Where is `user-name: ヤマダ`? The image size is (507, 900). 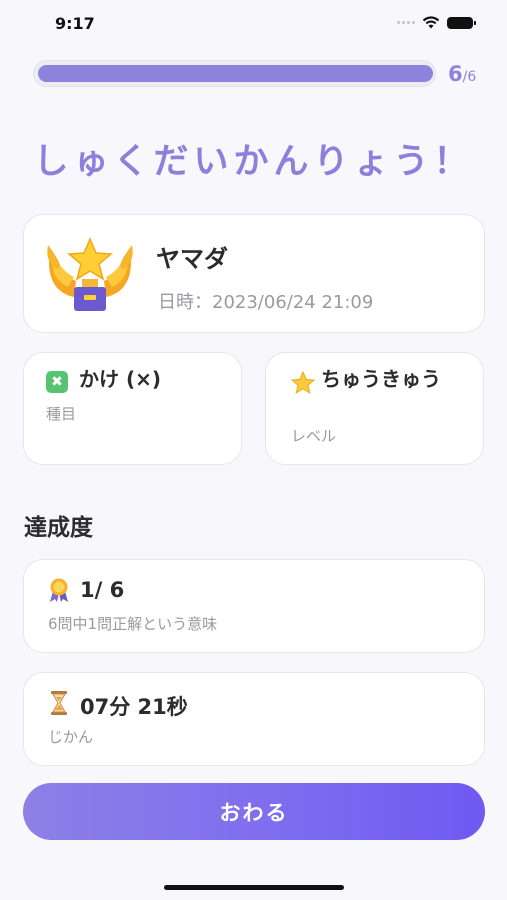 user-name: ヤマダ is located at coordinates (192, 259).